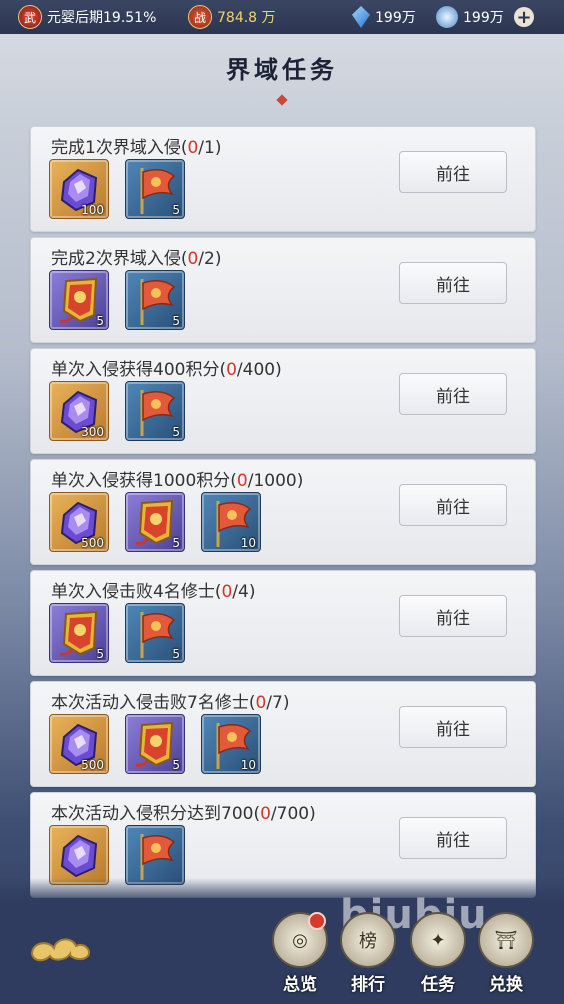  I want to click on crystal-icon, so click(79, 856).